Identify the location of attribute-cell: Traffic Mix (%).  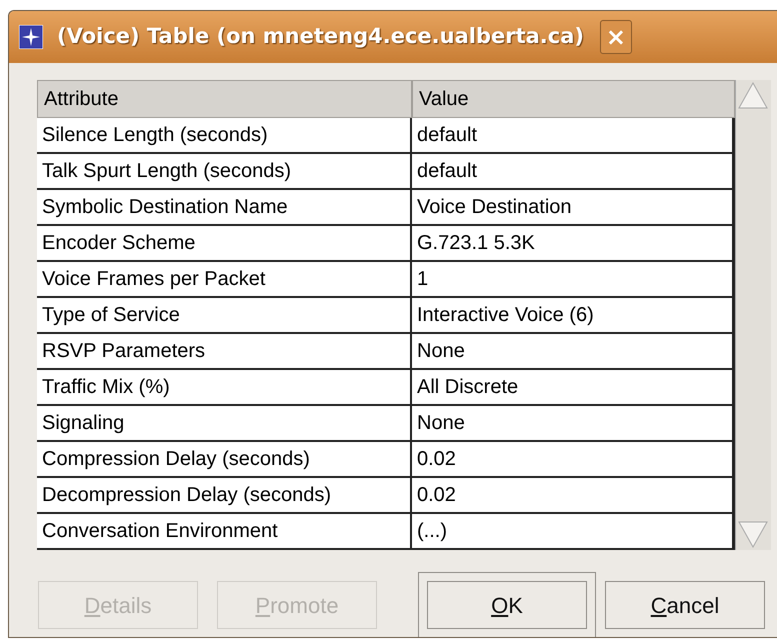
(224, 388).